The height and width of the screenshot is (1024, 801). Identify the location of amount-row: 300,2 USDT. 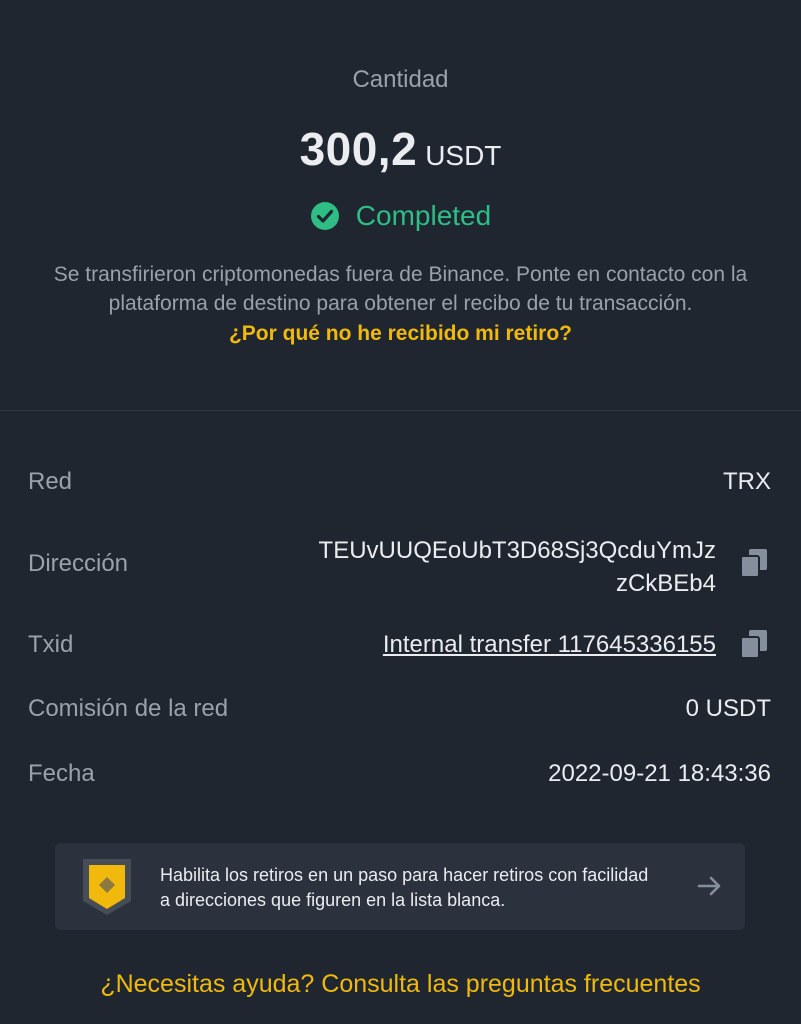
(400, 149).